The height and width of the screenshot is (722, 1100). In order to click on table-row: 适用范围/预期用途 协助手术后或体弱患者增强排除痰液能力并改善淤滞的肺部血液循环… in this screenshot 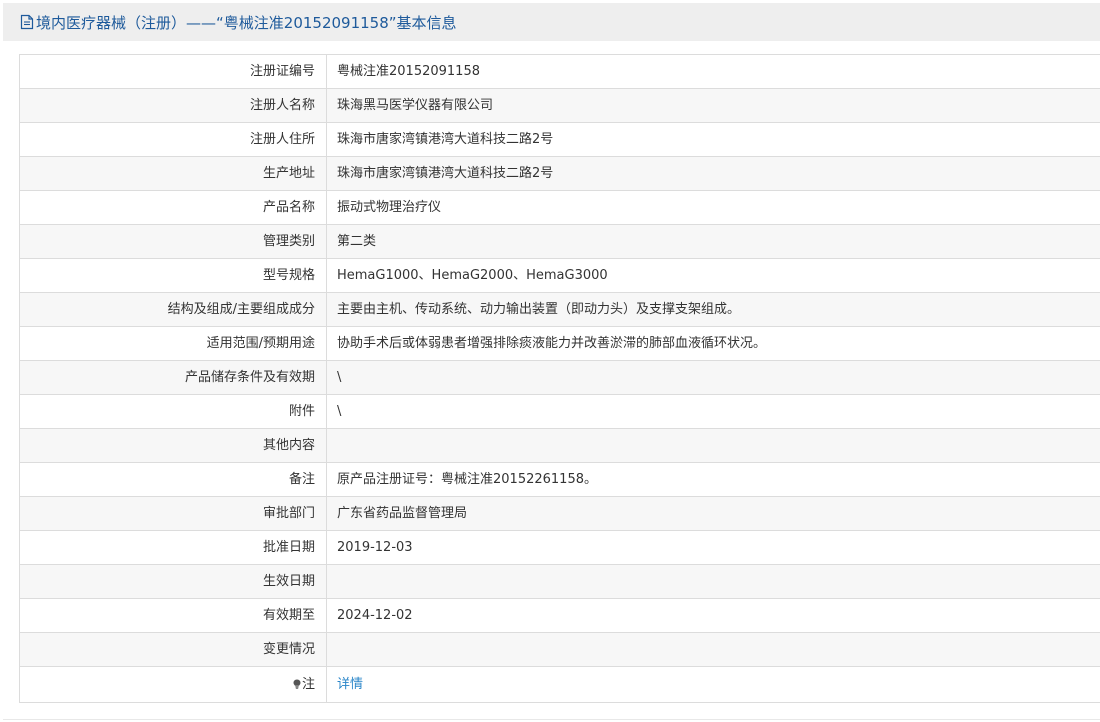, I will do `click(560, 344)`.